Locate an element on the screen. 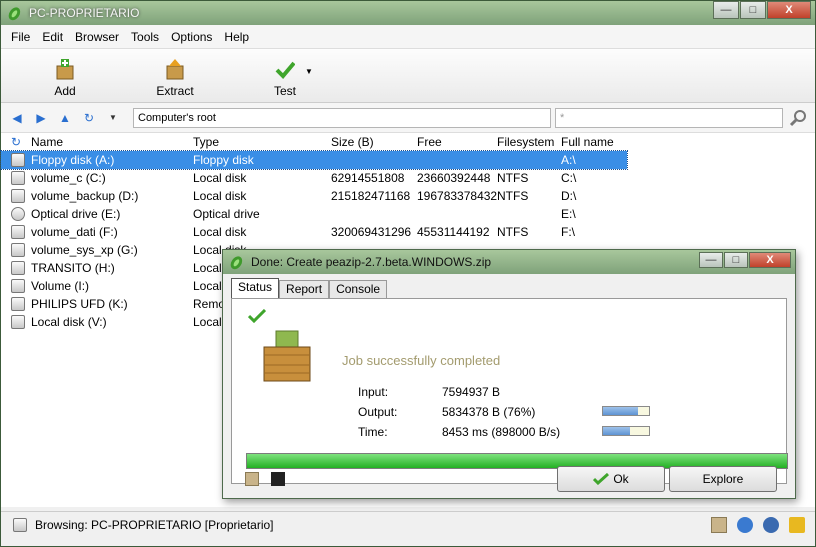 The width and height of the screenshot is (816, 547). add-icon is located at coordinates (65, 69).